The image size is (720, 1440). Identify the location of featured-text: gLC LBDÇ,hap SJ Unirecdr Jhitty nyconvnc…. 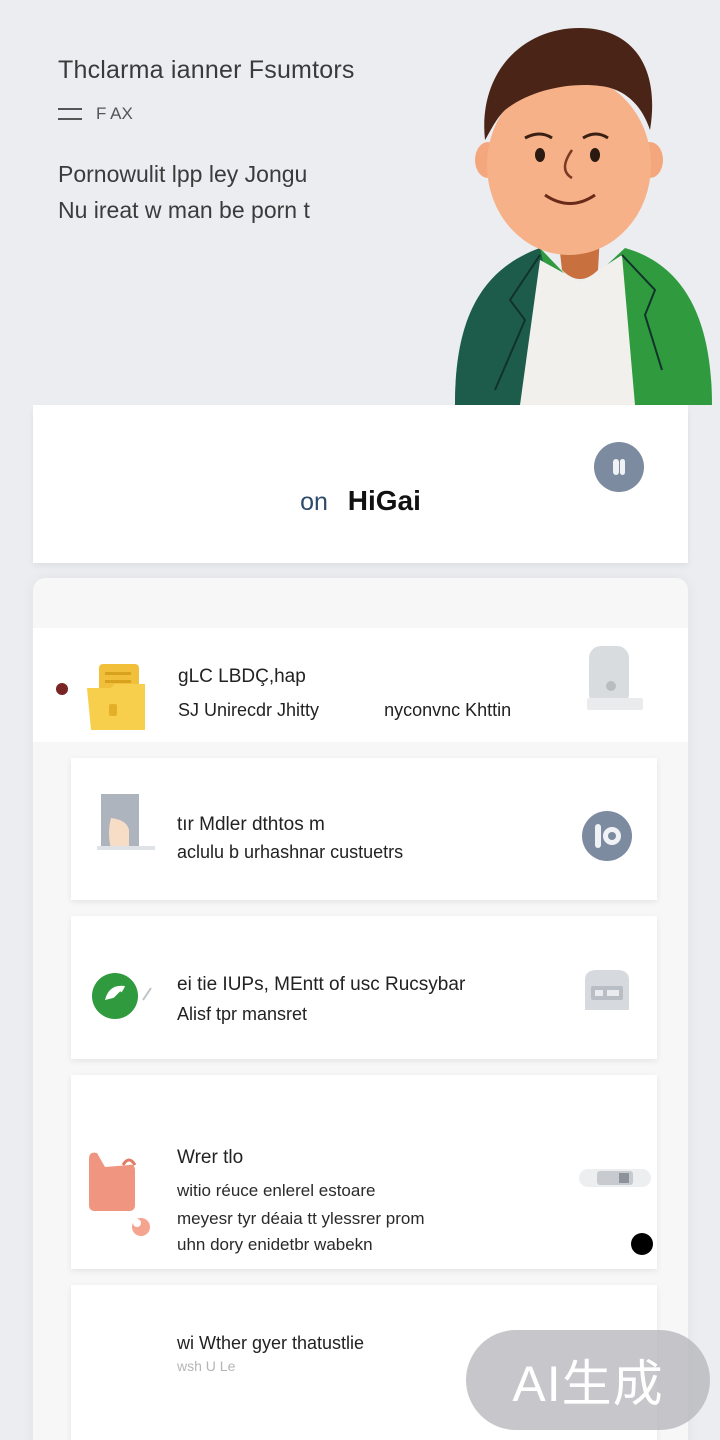
(344, 693).